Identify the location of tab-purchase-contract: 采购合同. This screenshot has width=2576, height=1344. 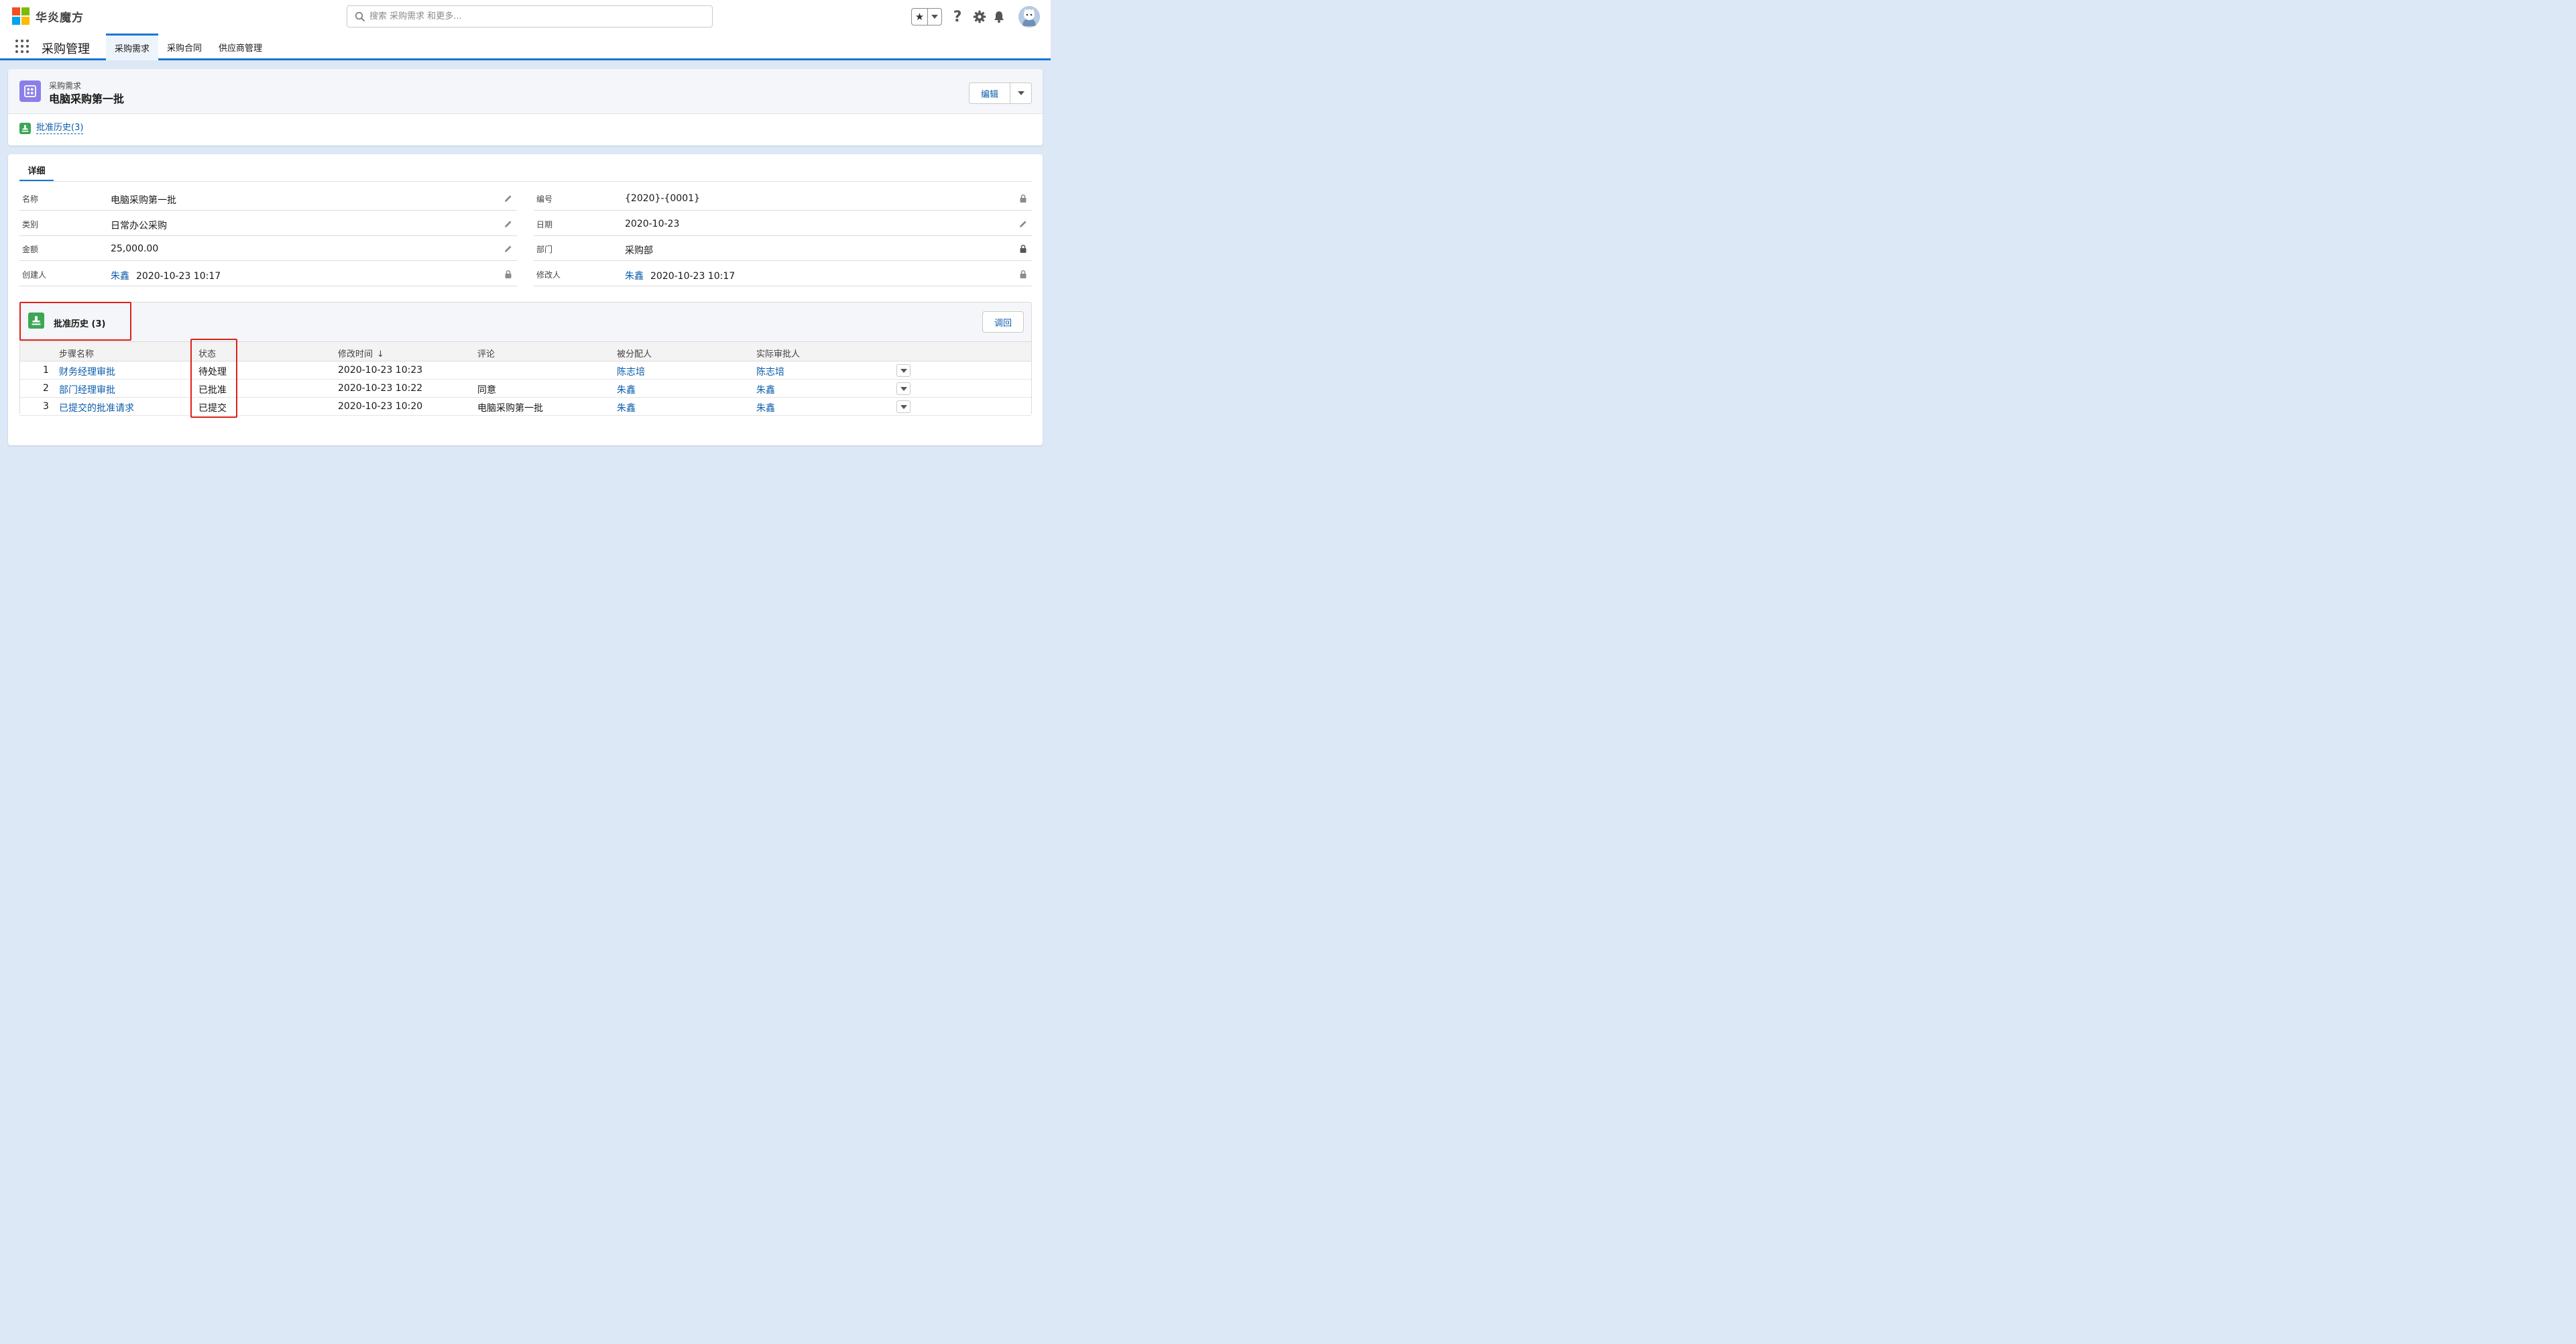
(184, 47).